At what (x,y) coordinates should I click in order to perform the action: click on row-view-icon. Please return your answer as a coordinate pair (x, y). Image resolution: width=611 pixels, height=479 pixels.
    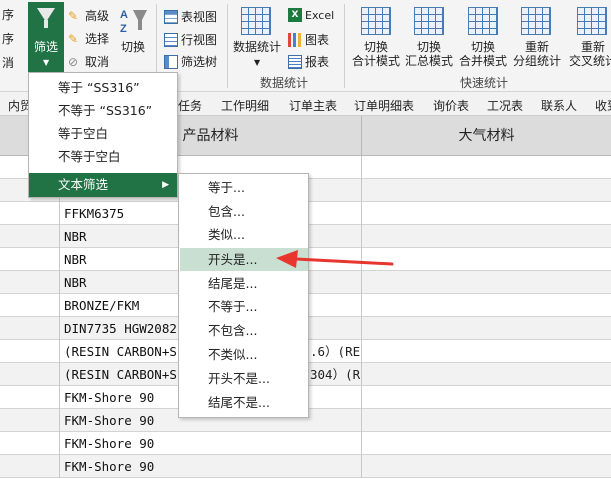
    Looking at the image, I should click on (171, 39).